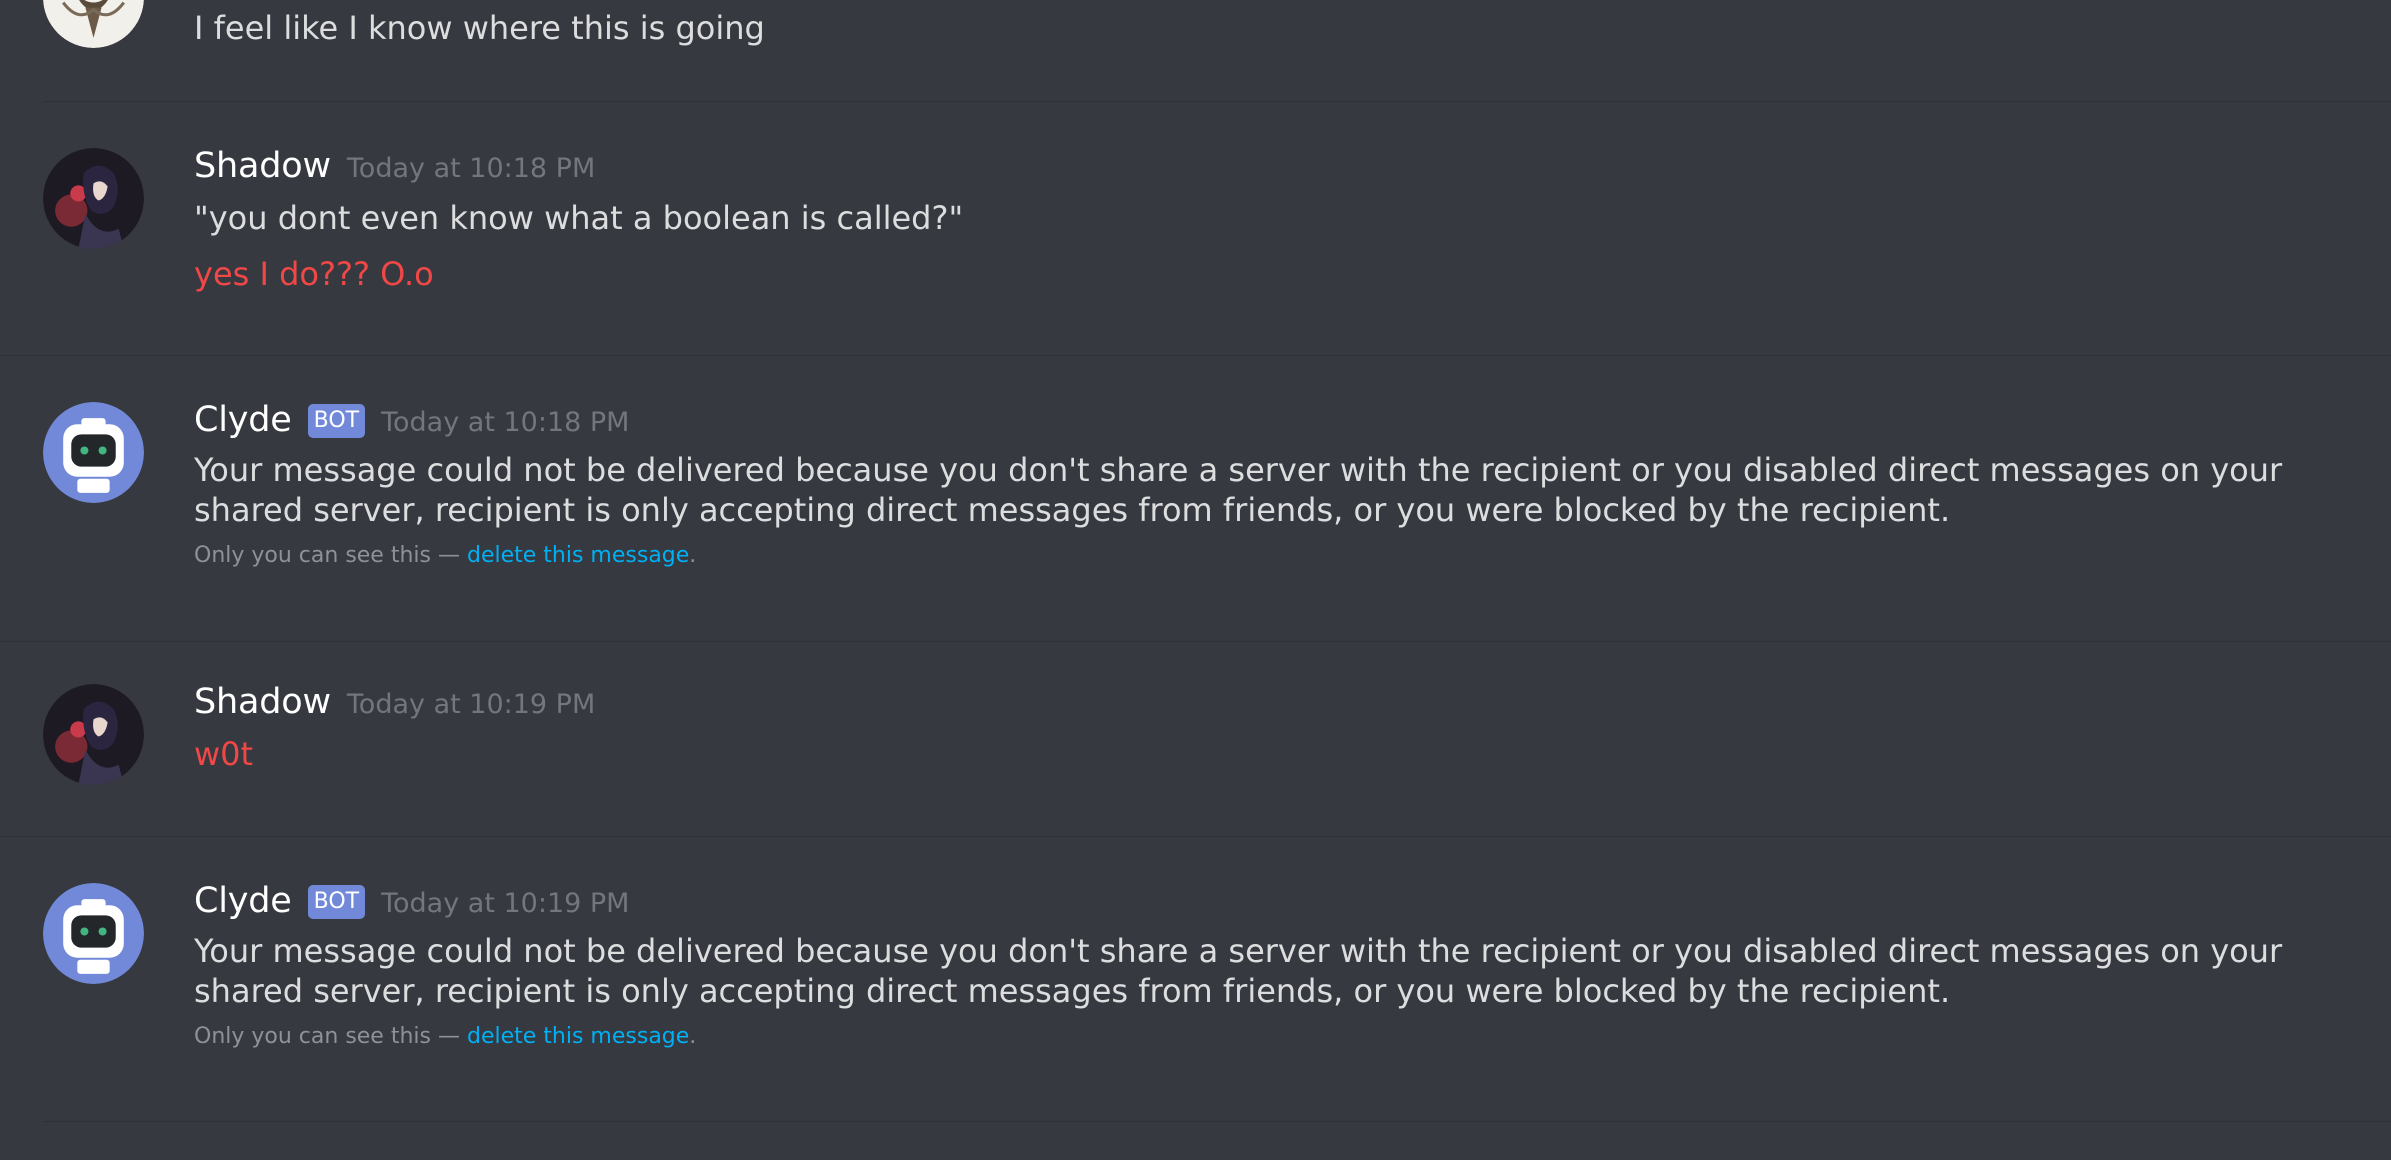 The height and width of the screenshot is (1160, 2391). Describe the element at coordinates (224, 754) in the screenshot. I see `message-text-error: w0t` at that location.